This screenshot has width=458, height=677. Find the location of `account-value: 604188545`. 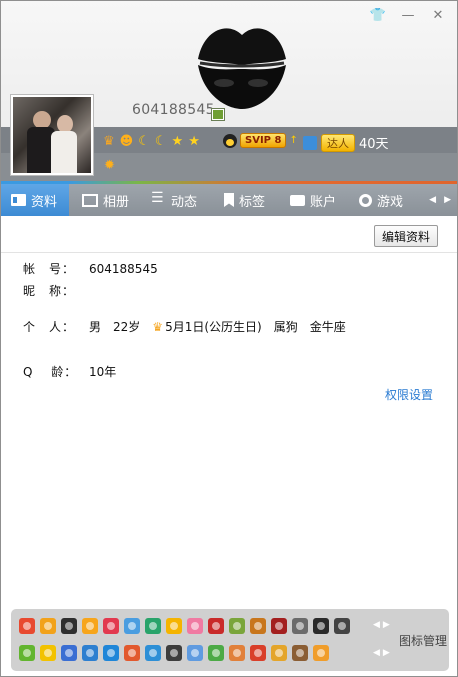

account-value: 604188545 is located at coordinates (123, 268).